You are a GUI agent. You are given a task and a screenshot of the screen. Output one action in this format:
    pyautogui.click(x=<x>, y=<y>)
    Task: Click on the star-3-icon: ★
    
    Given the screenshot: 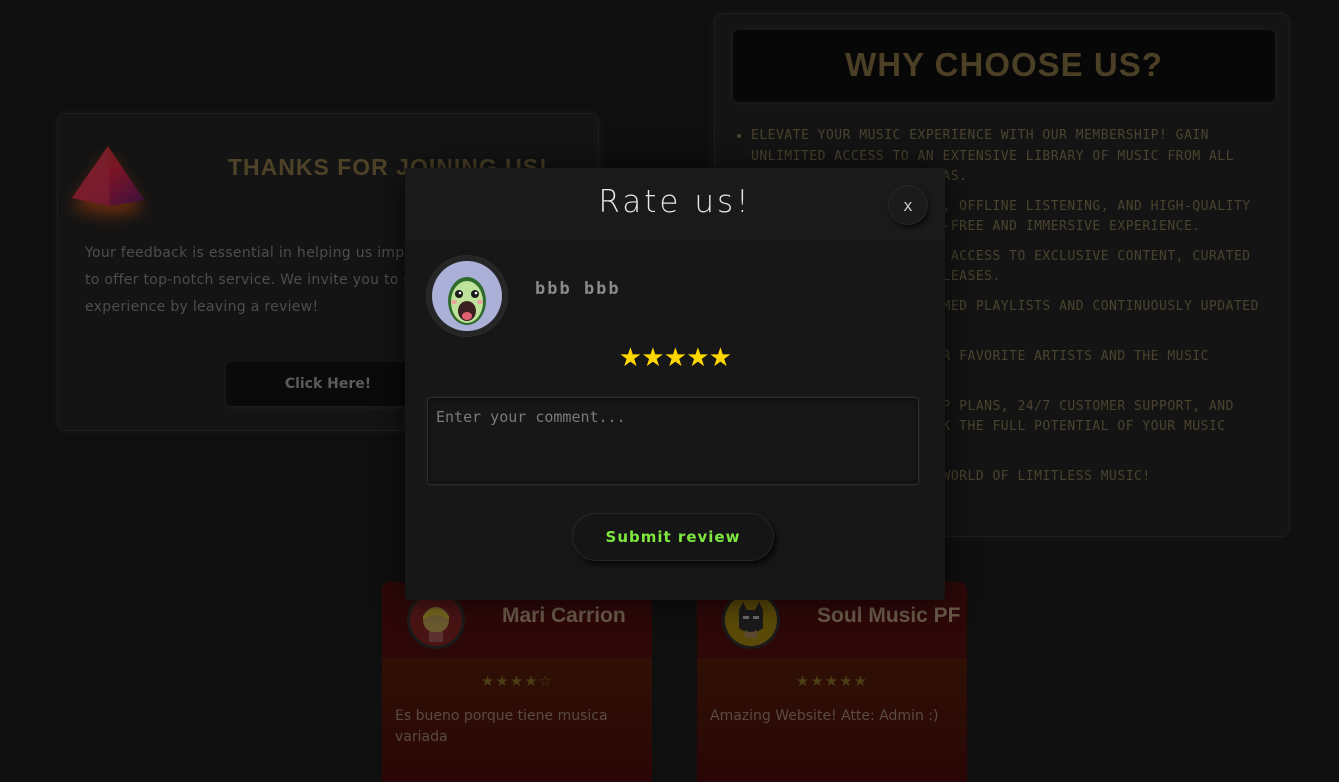 What is the action you would take?
    pyautogui.click(x=675, y=358)
    